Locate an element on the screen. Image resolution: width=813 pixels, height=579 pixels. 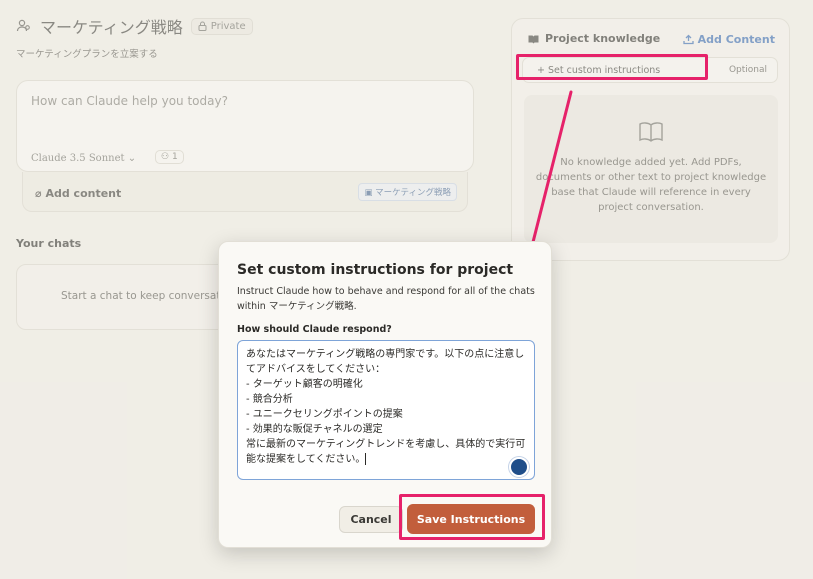
assistant-extension-icon is located at coordinates (519, 467).